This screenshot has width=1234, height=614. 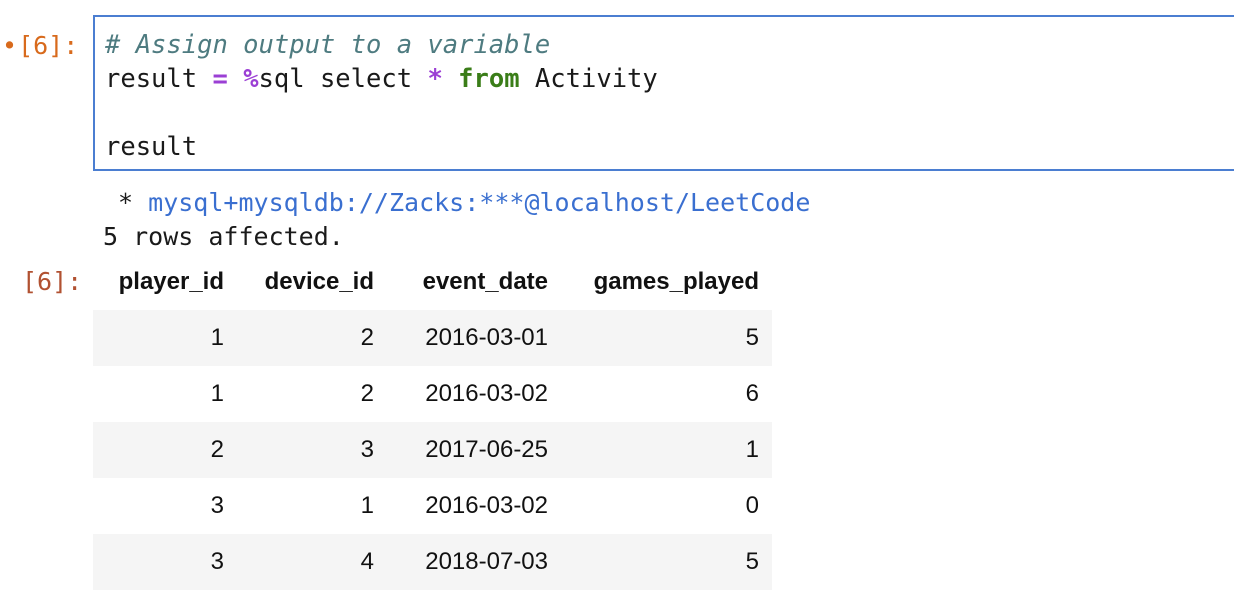 I want to click on code-token-kw: from, so click(x=489, y=79).